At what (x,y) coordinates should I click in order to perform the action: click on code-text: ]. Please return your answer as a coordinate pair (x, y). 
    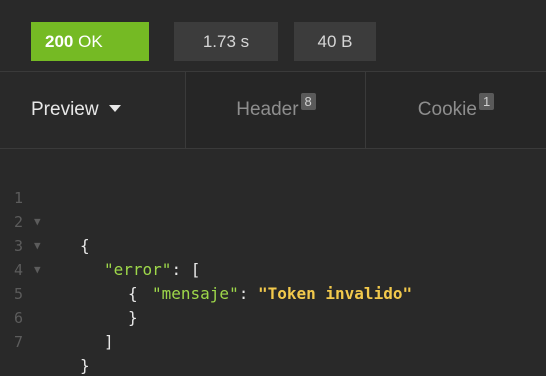
    Looking at the image, I should click on (109, 341).